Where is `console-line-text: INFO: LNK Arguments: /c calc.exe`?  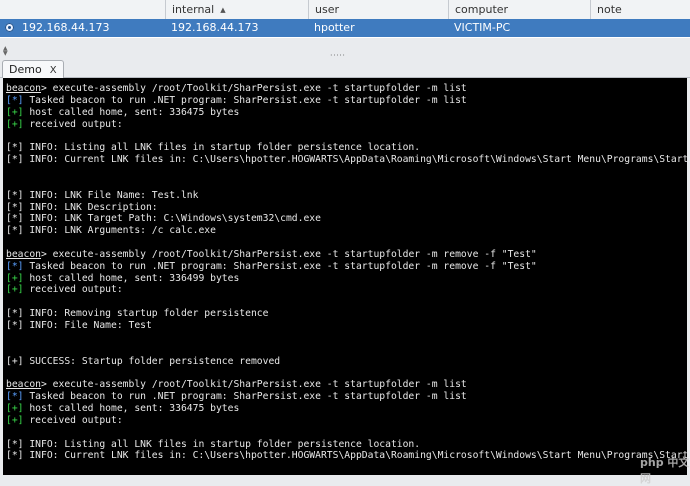 console-line-text: INFO: LNK Arguments: /c calc.exe is located at coordinates (119, 231).